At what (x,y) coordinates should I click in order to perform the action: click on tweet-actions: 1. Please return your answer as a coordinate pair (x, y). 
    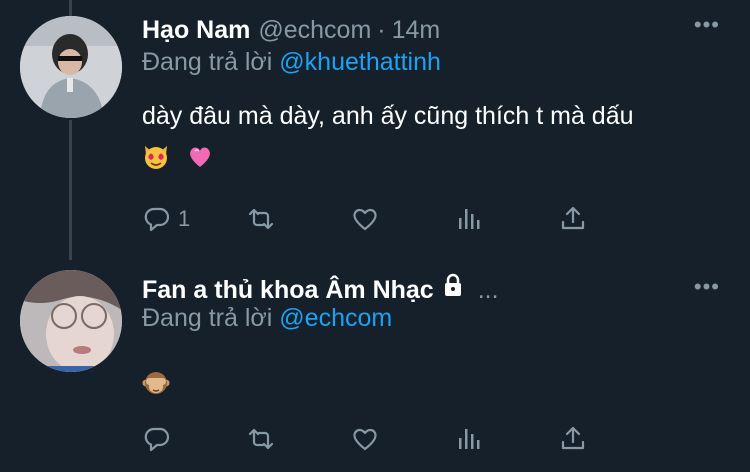
    Looking at the image, I should click on (402, 219).